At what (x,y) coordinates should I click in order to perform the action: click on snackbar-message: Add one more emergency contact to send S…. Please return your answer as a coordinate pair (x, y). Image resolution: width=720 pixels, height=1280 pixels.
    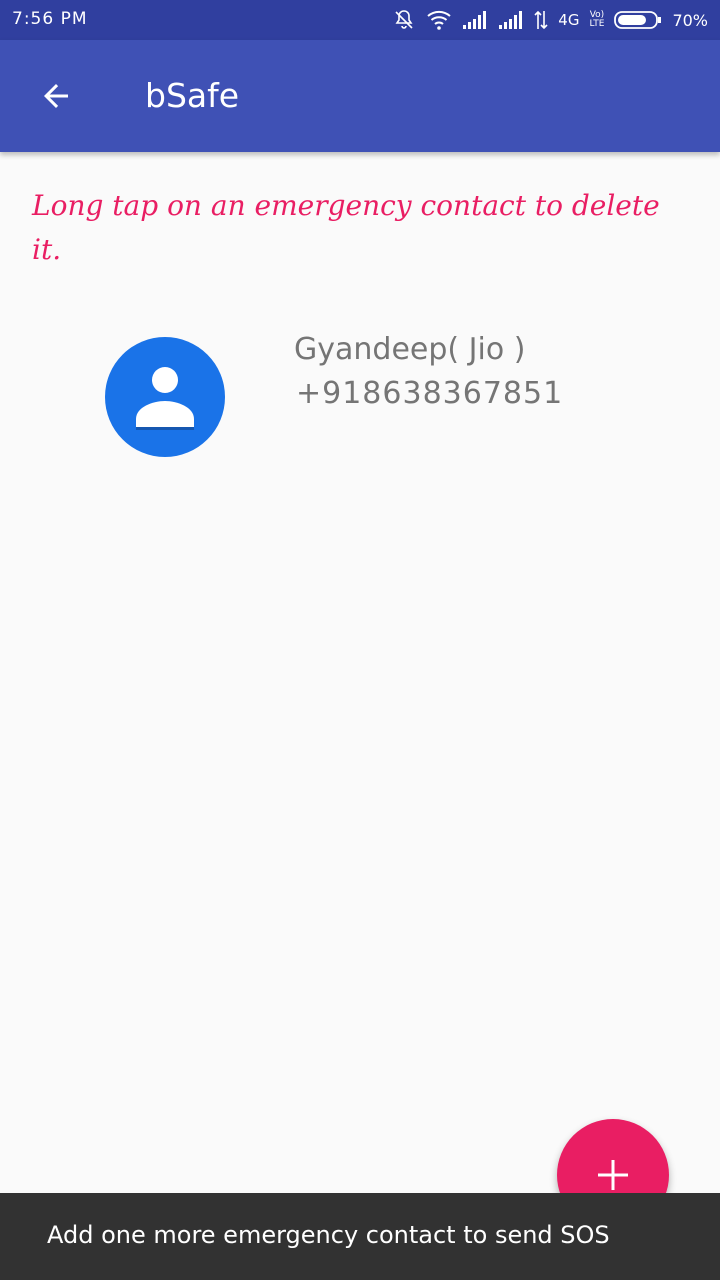
    Looking at the image, I should click on (328, 1235).